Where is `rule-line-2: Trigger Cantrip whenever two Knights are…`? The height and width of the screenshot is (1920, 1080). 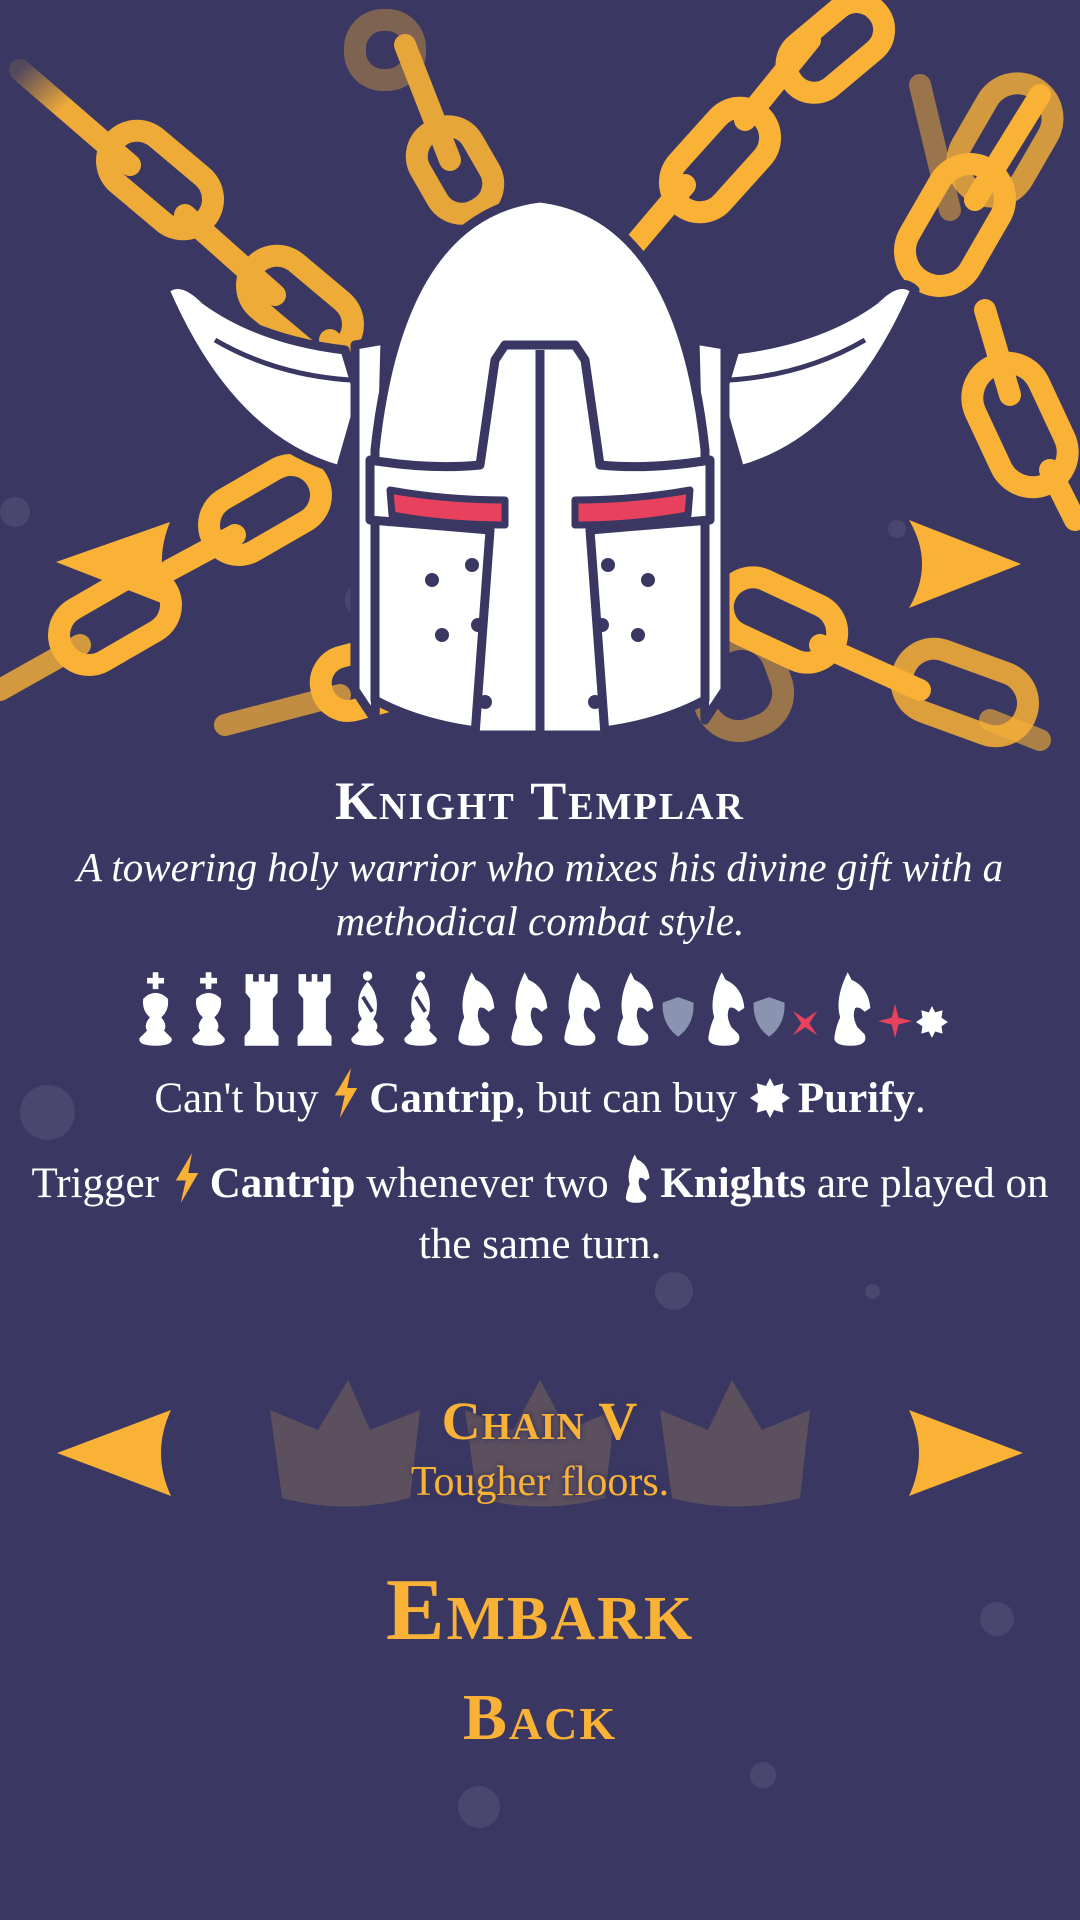
rule-line-2: Trigger Cantrip whenever two Knights are… is located at coordinates (540, 1212).